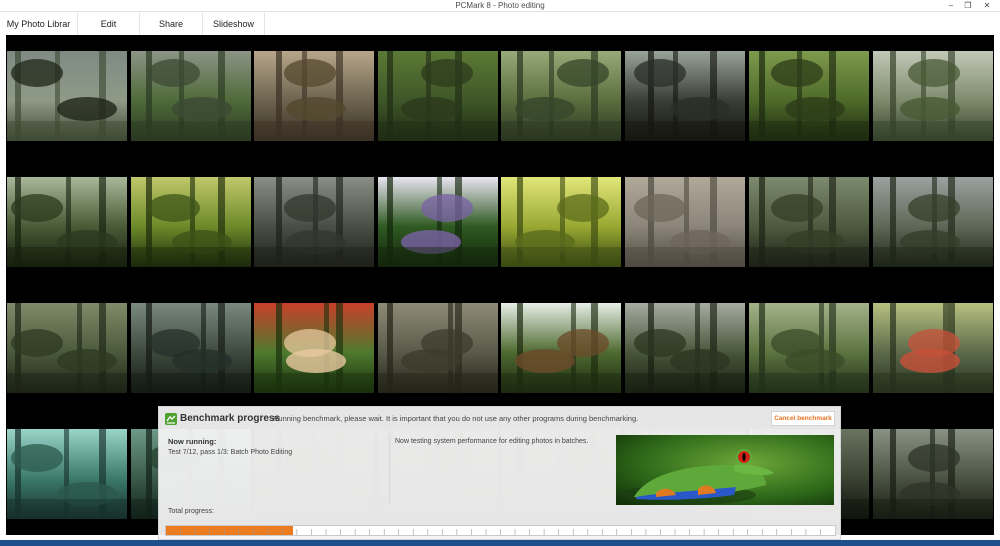  I want to click on frog-image, so click(725, 470).